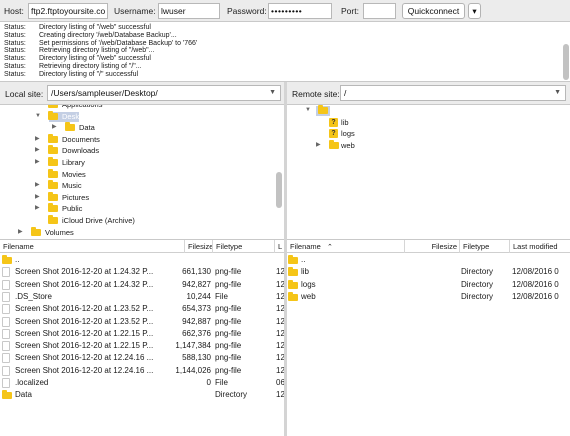  Describe the element at coordinates (432, 246) in the screenshot. I see `remote-col-filesize: Filesize` at that location.